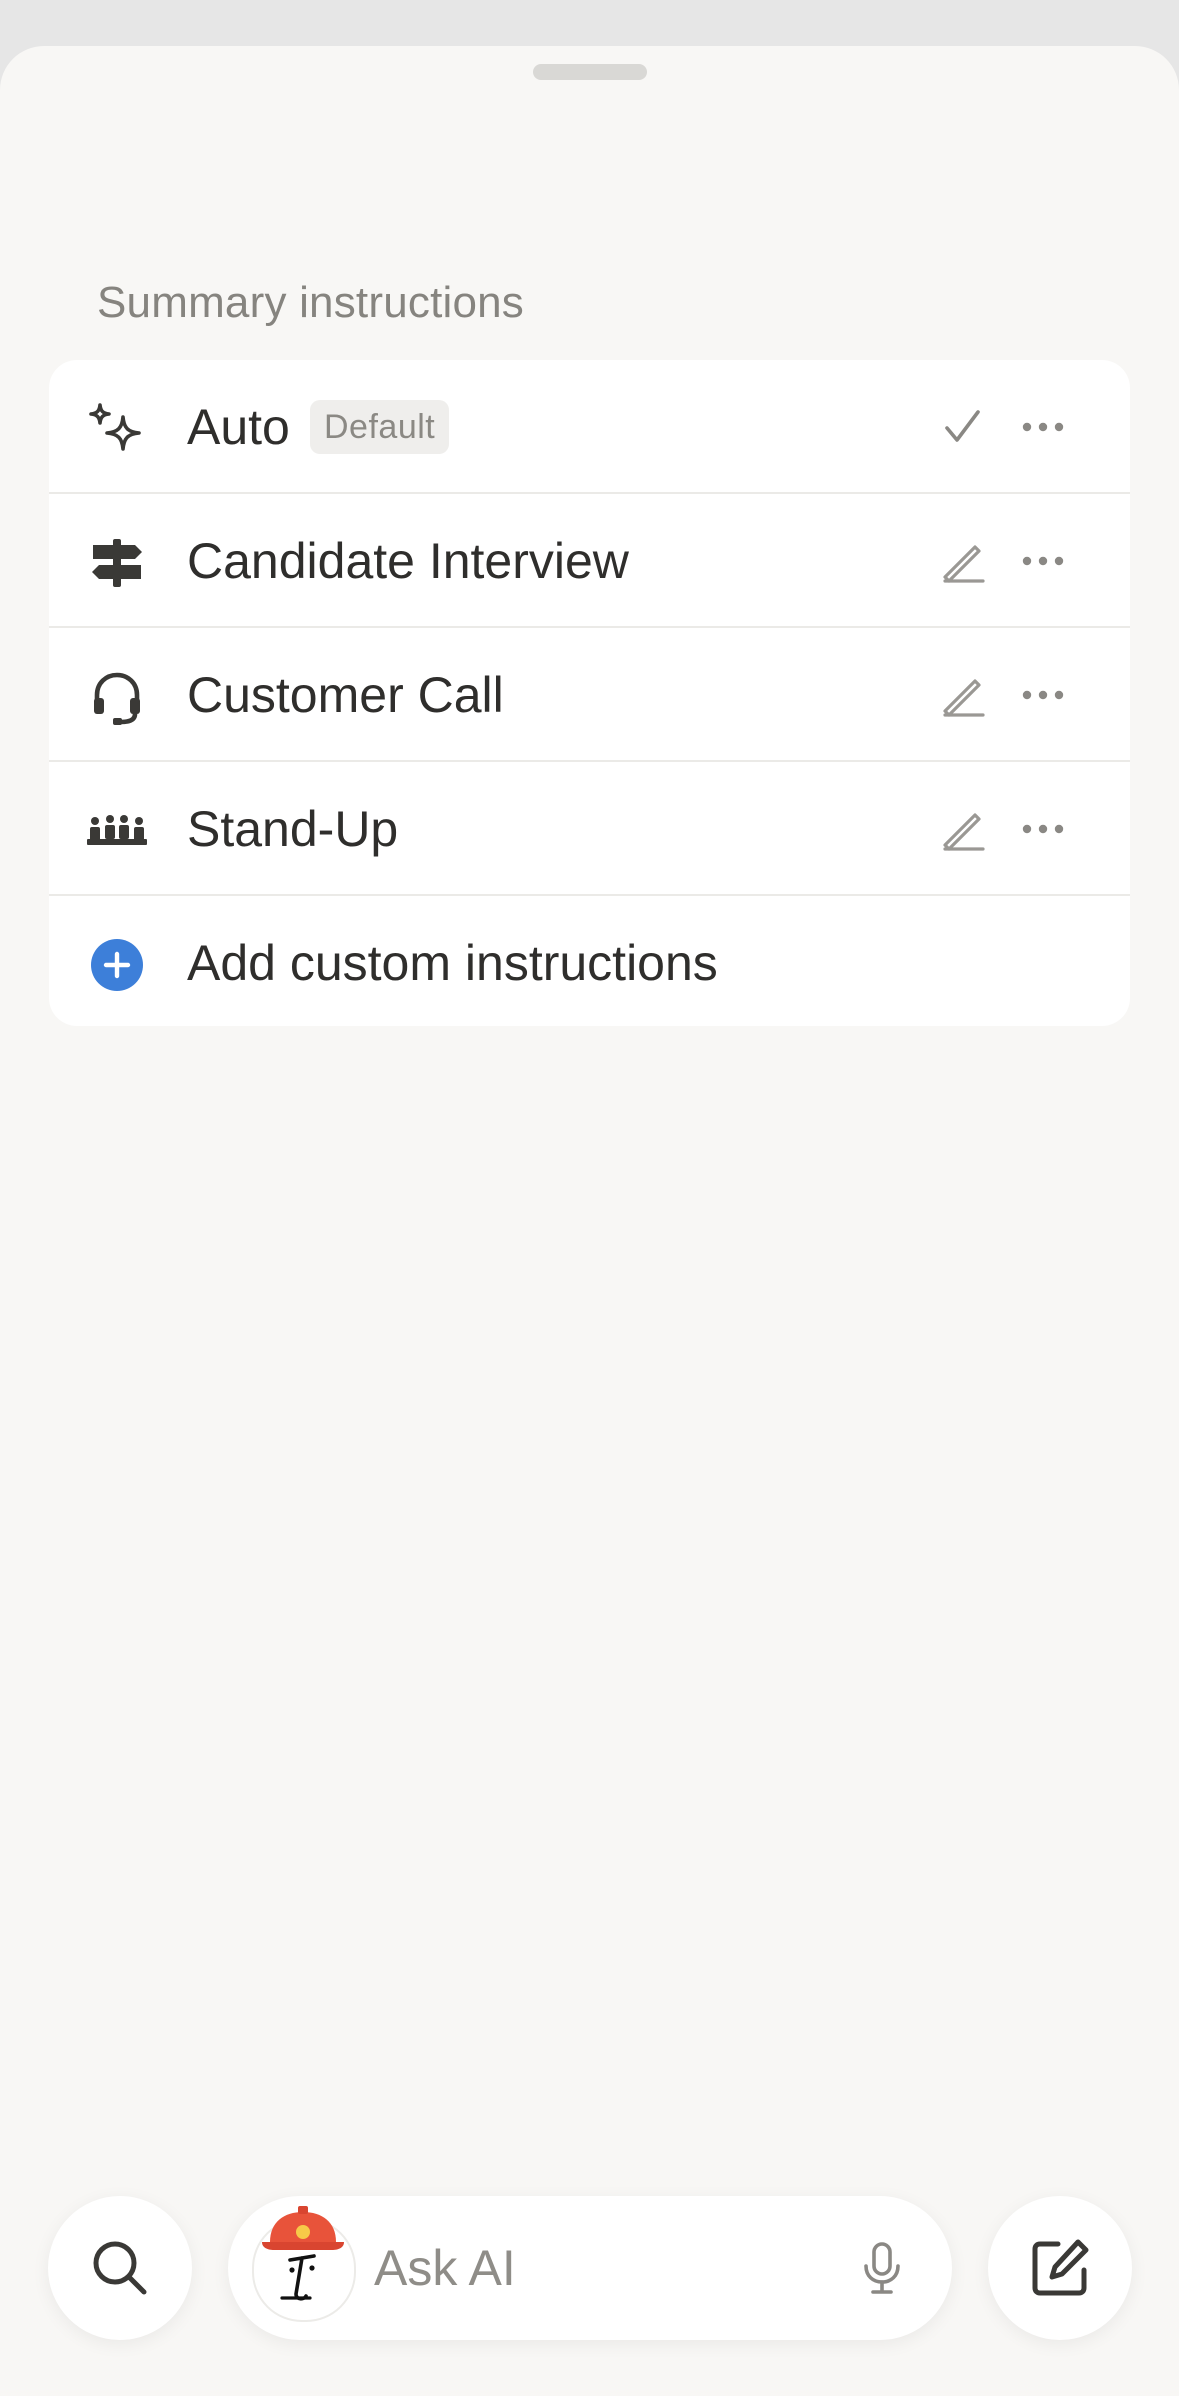 This screenshot has width=1179, height=2396. What do you see at coordinates (445, 2268) in the screenshot?
I see `ask-ai-placeholder: Ask AI` at bounding box center [445, 2268].